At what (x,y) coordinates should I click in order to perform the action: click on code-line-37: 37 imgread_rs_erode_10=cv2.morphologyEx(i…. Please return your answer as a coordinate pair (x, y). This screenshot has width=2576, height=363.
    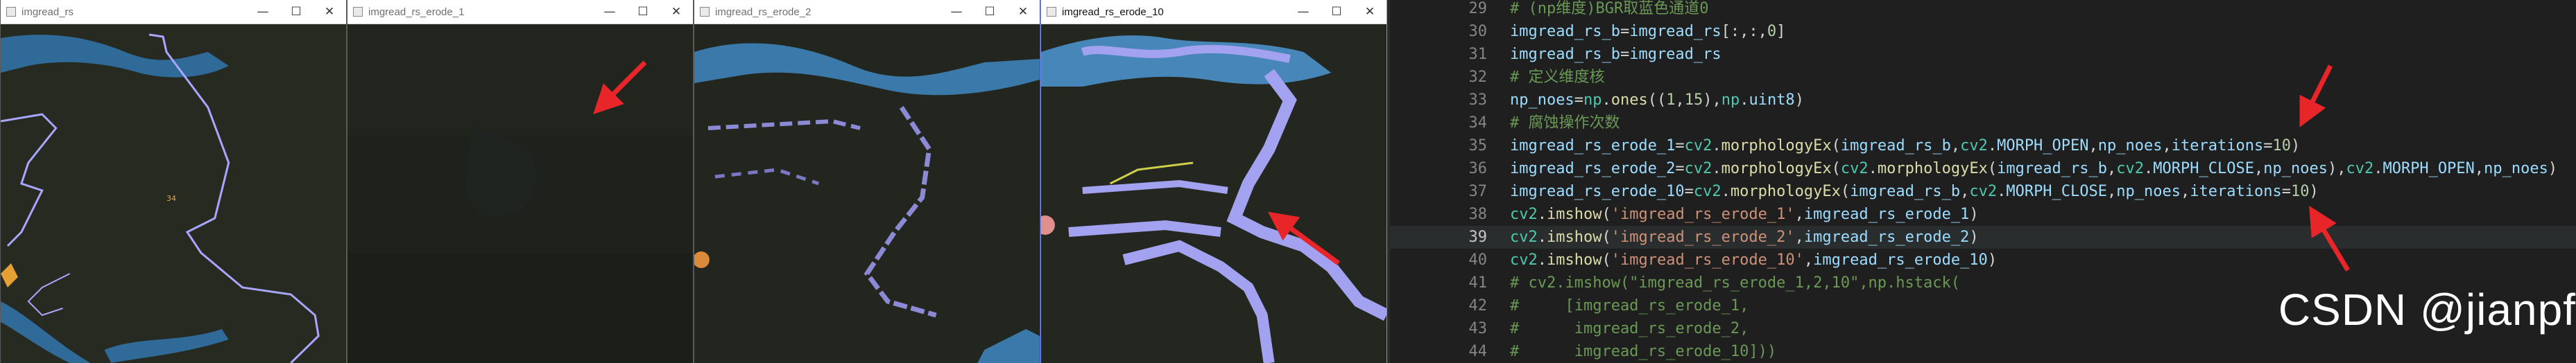
    Looking at the image, I should click on (1983, 191).